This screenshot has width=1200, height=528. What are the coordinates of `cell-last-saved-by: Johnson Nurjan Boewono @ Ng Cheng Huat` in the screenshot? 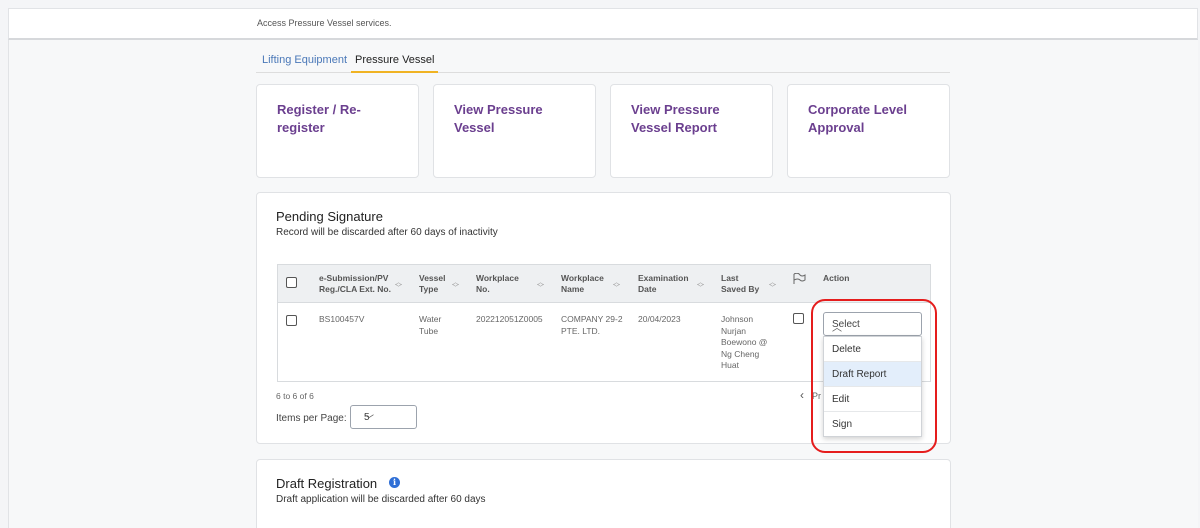 It's located at (744, 343).